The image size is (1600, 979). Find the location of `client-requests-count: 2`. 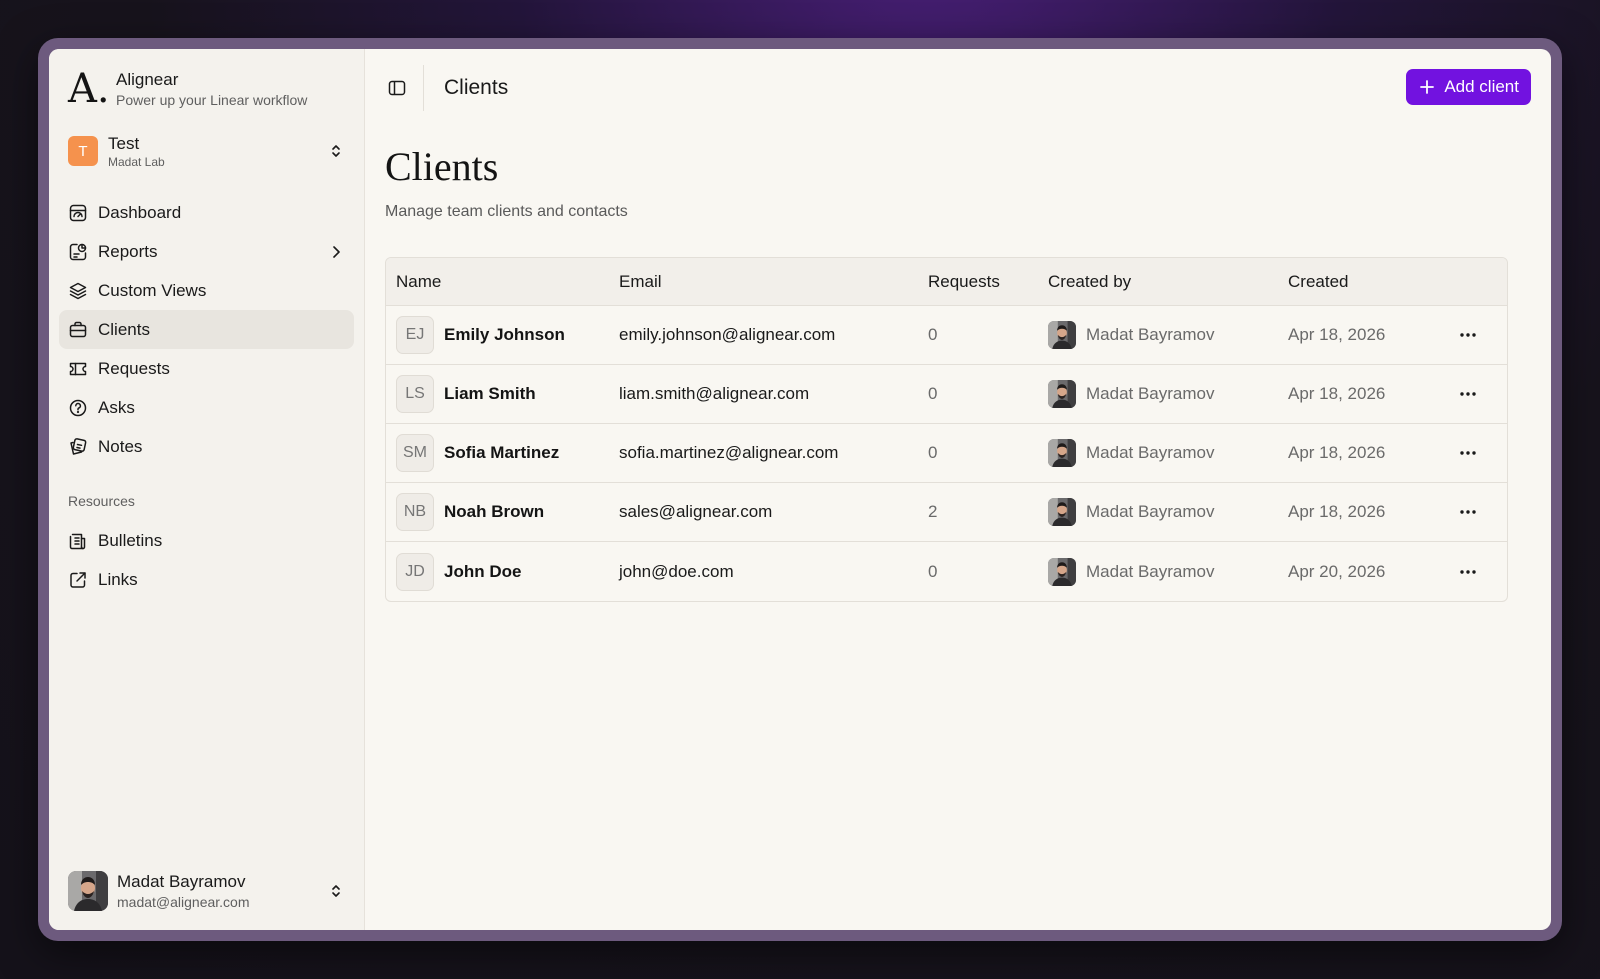

client-requests-count: 2 is located at coordinates (933, 511).